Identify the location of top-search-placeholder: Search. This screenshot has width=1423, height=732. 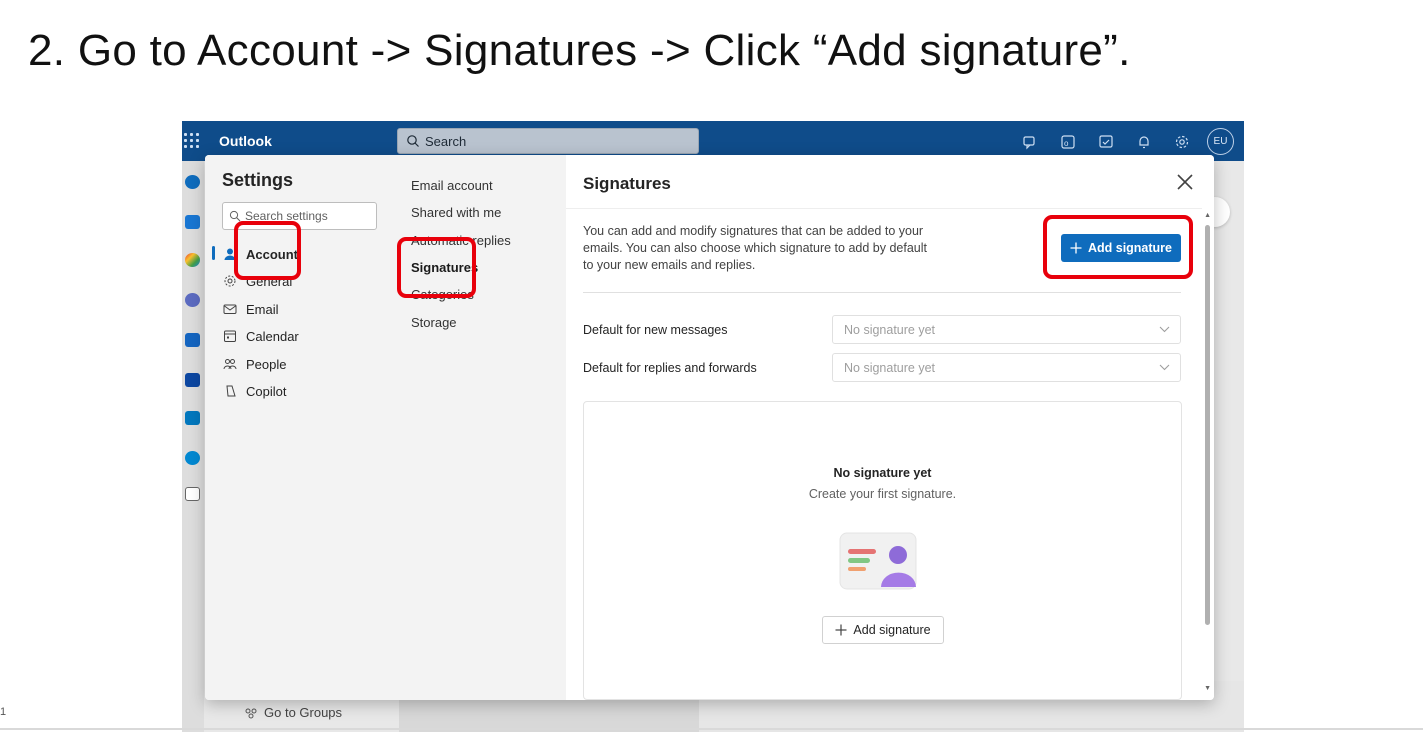
(446, 141).